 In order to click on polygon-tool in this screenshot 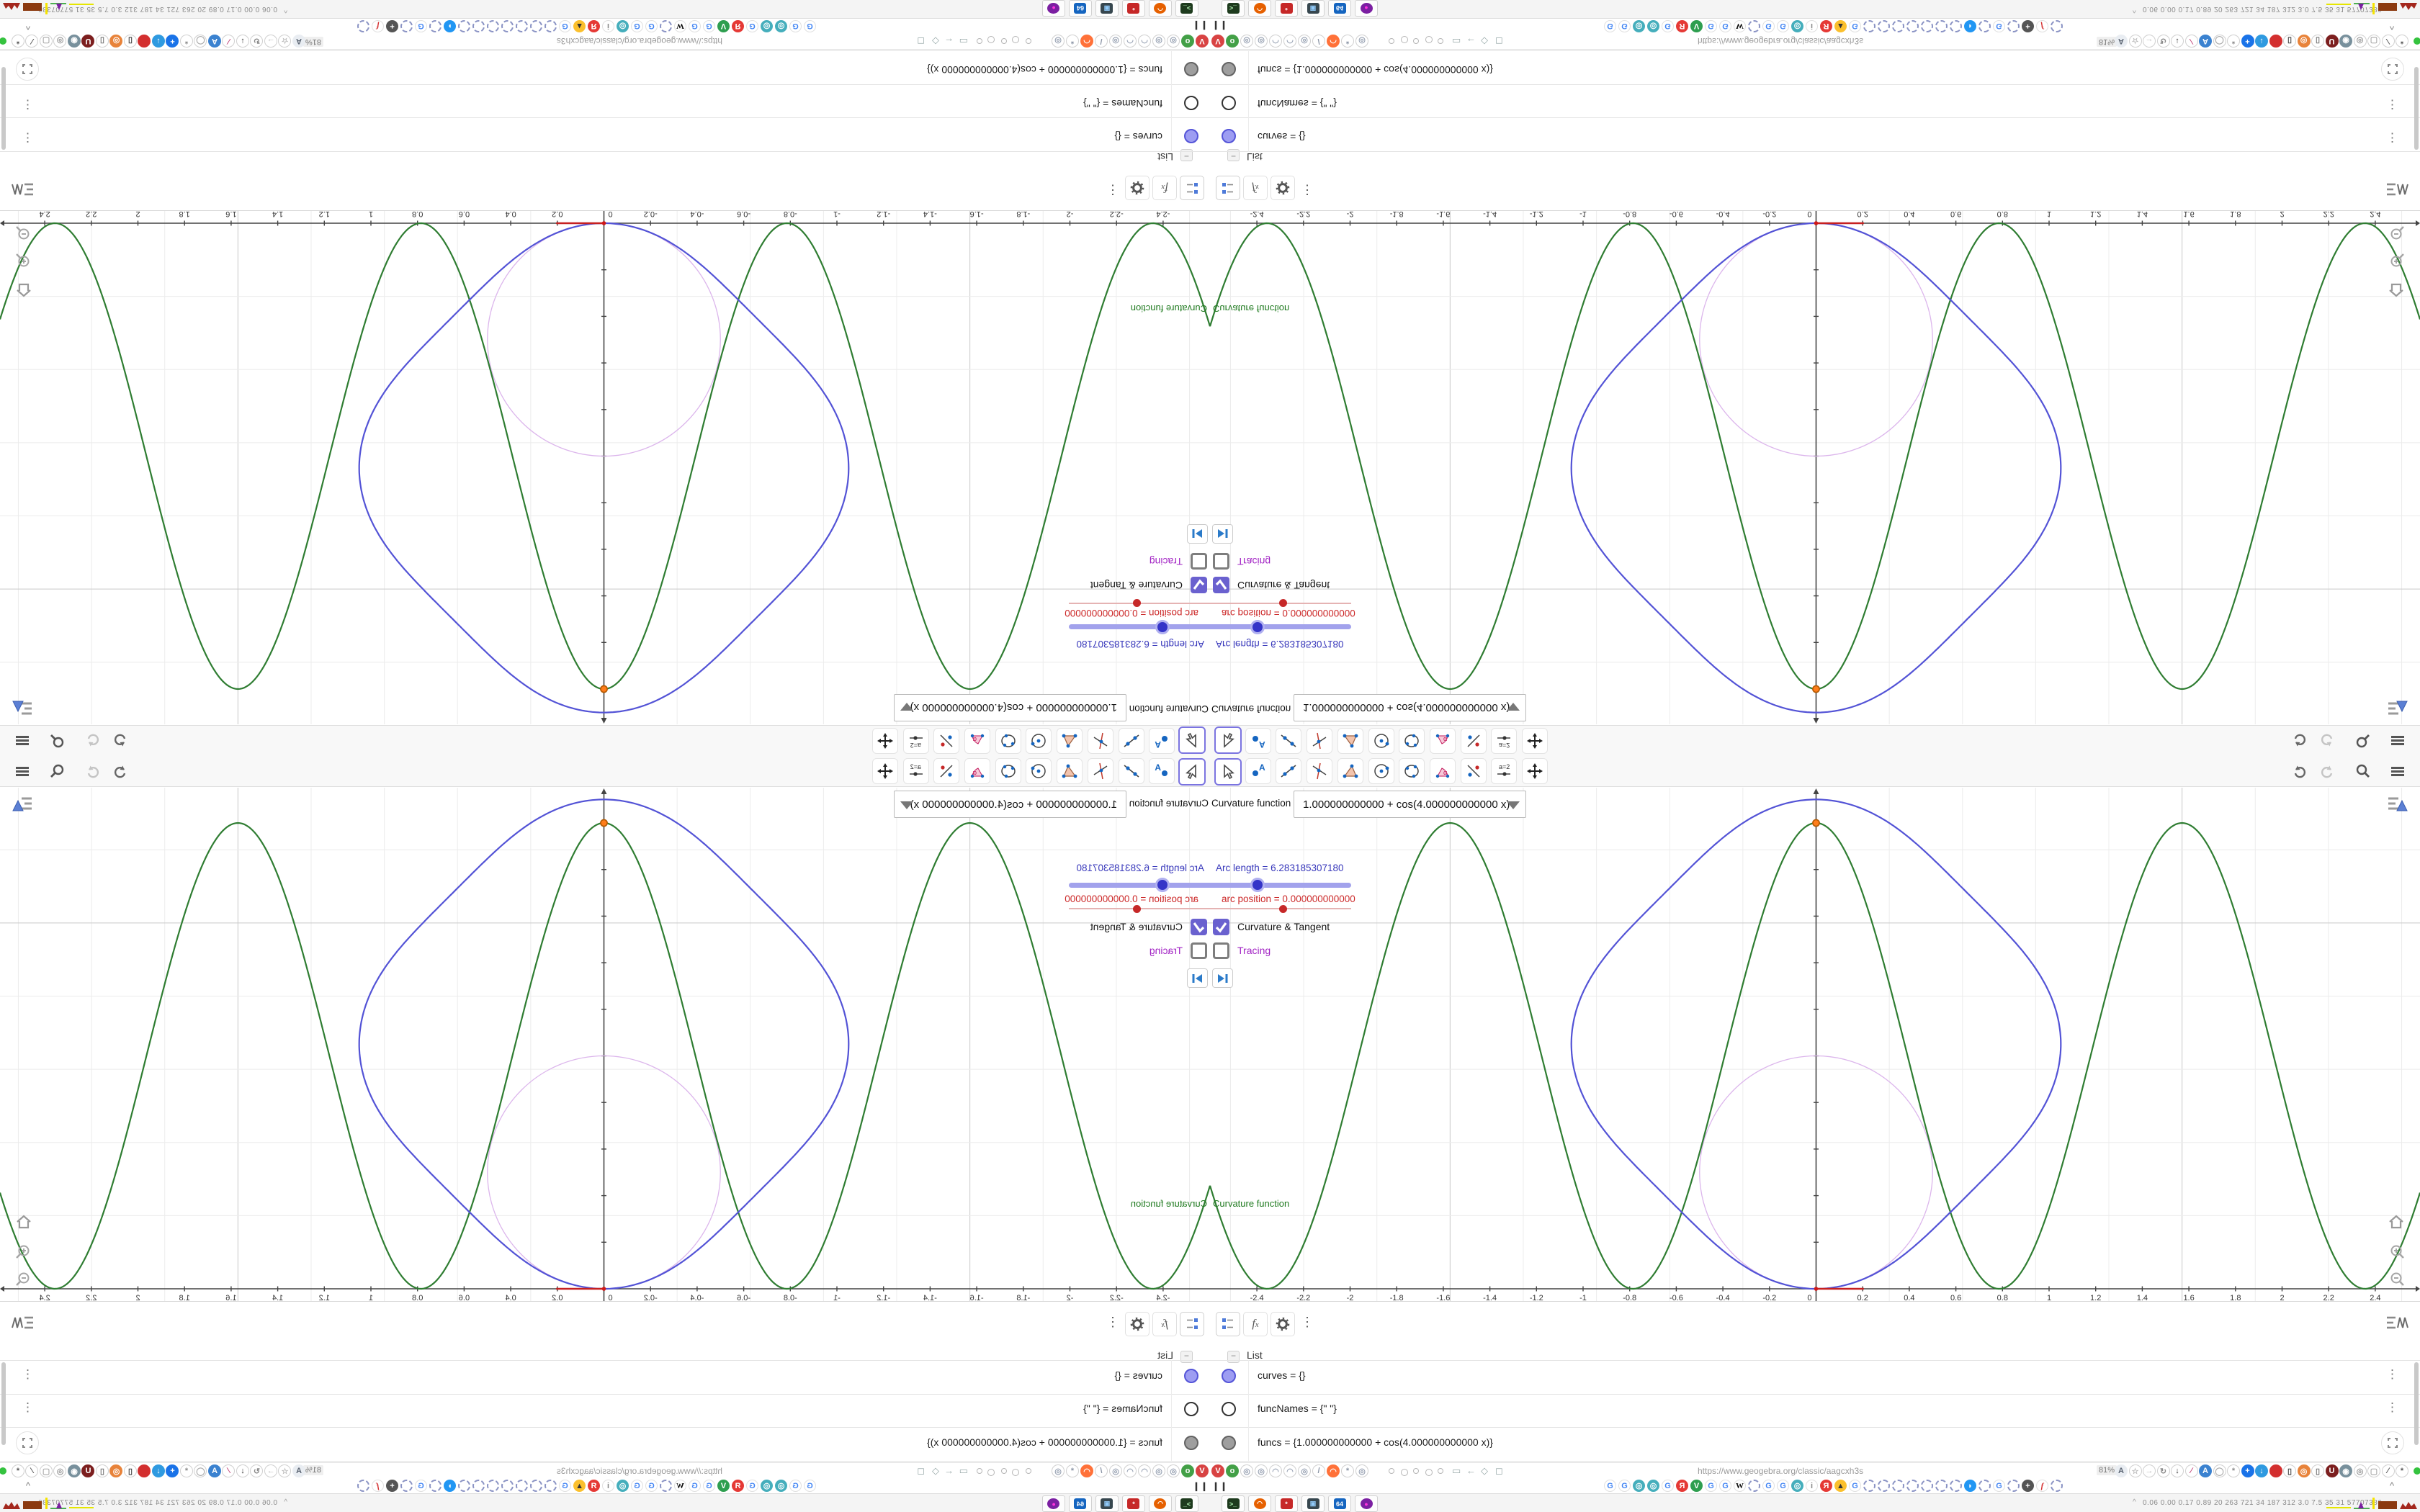, I will do `click(1350, 741)`.